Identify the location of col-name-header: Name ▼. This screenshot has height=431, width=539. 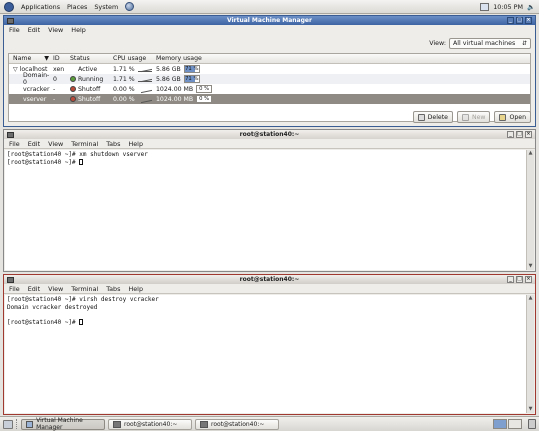
(31, 58).